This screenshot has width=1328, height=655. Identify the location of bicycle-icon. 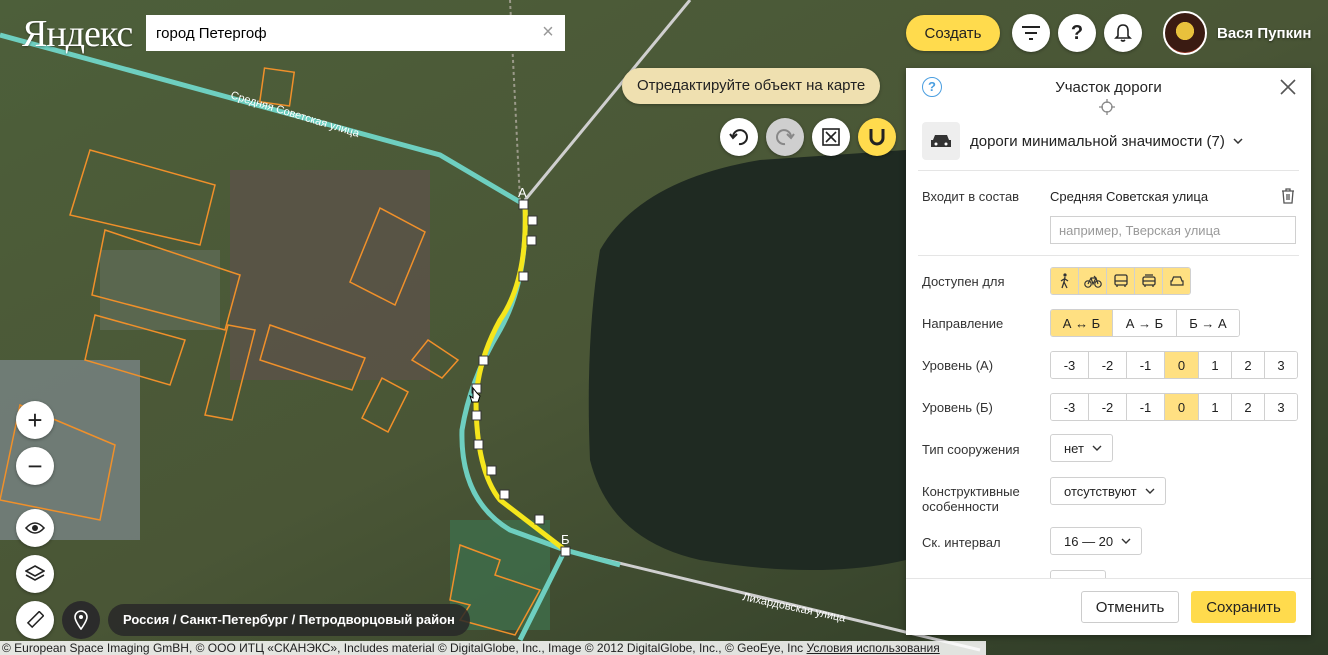
(1092, 281).